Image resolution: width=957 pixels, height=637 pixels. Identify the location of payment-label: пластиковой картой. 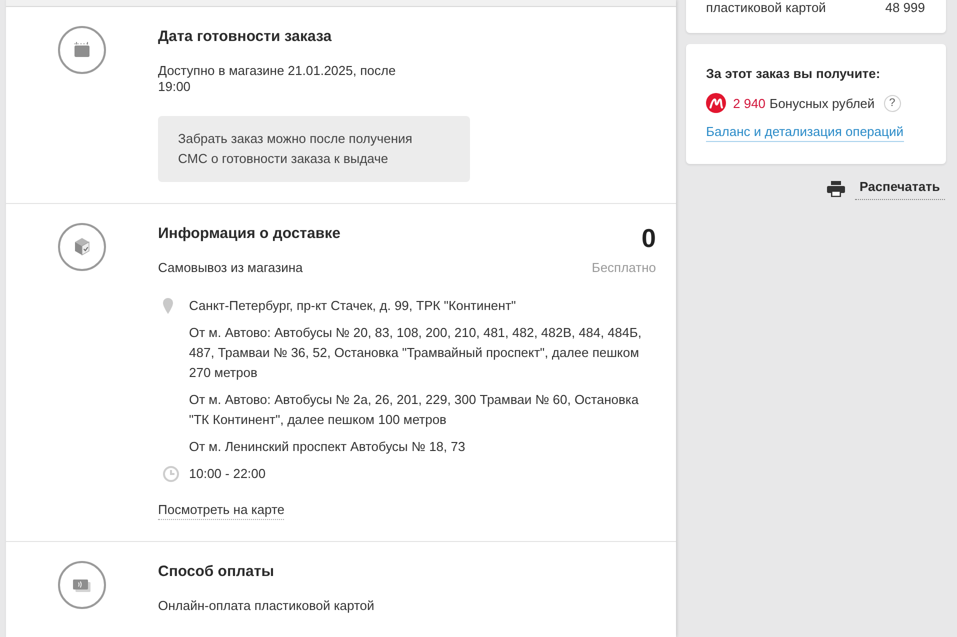
(766, 8).